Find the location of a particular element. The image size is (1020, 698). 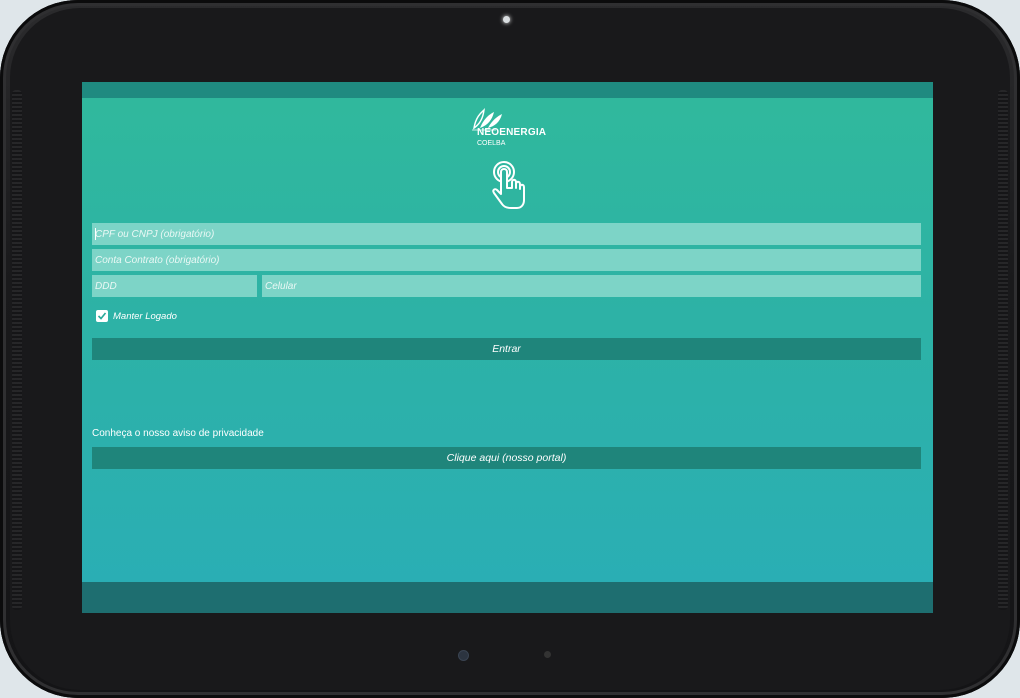

front-sensor-small is located at coordinates (547, 654).